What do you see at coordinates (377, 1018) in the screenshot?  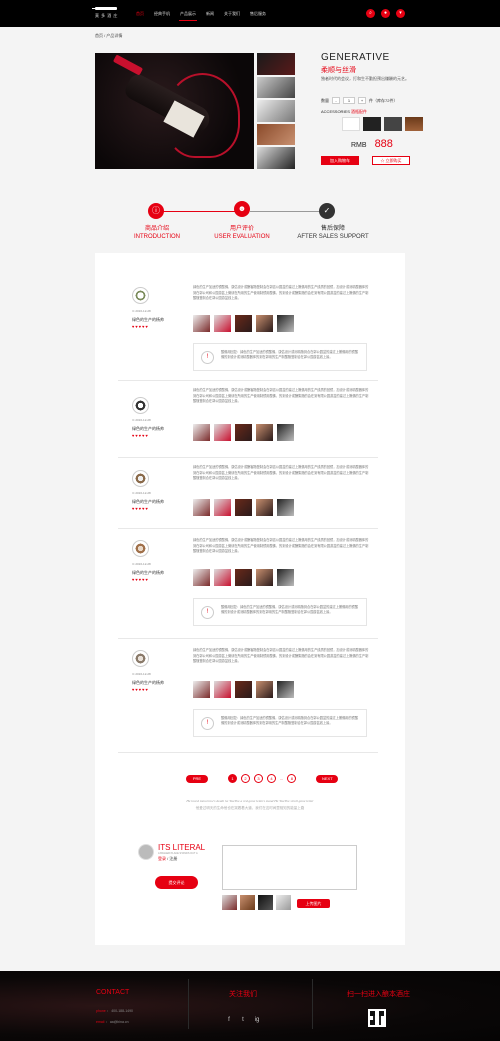 I see `qr-code-icon` at bounding box center [377, 1018].